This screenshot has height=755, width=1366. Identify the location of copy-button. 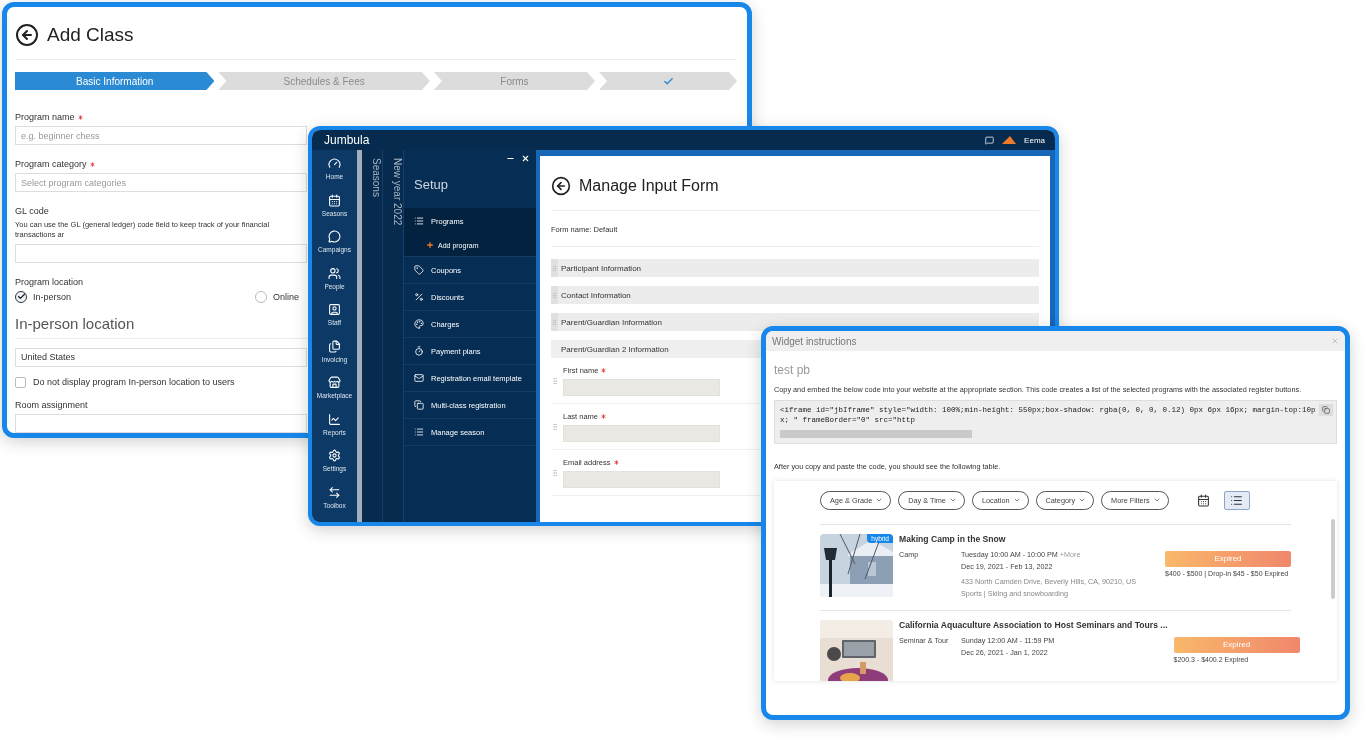
(1326, 410).